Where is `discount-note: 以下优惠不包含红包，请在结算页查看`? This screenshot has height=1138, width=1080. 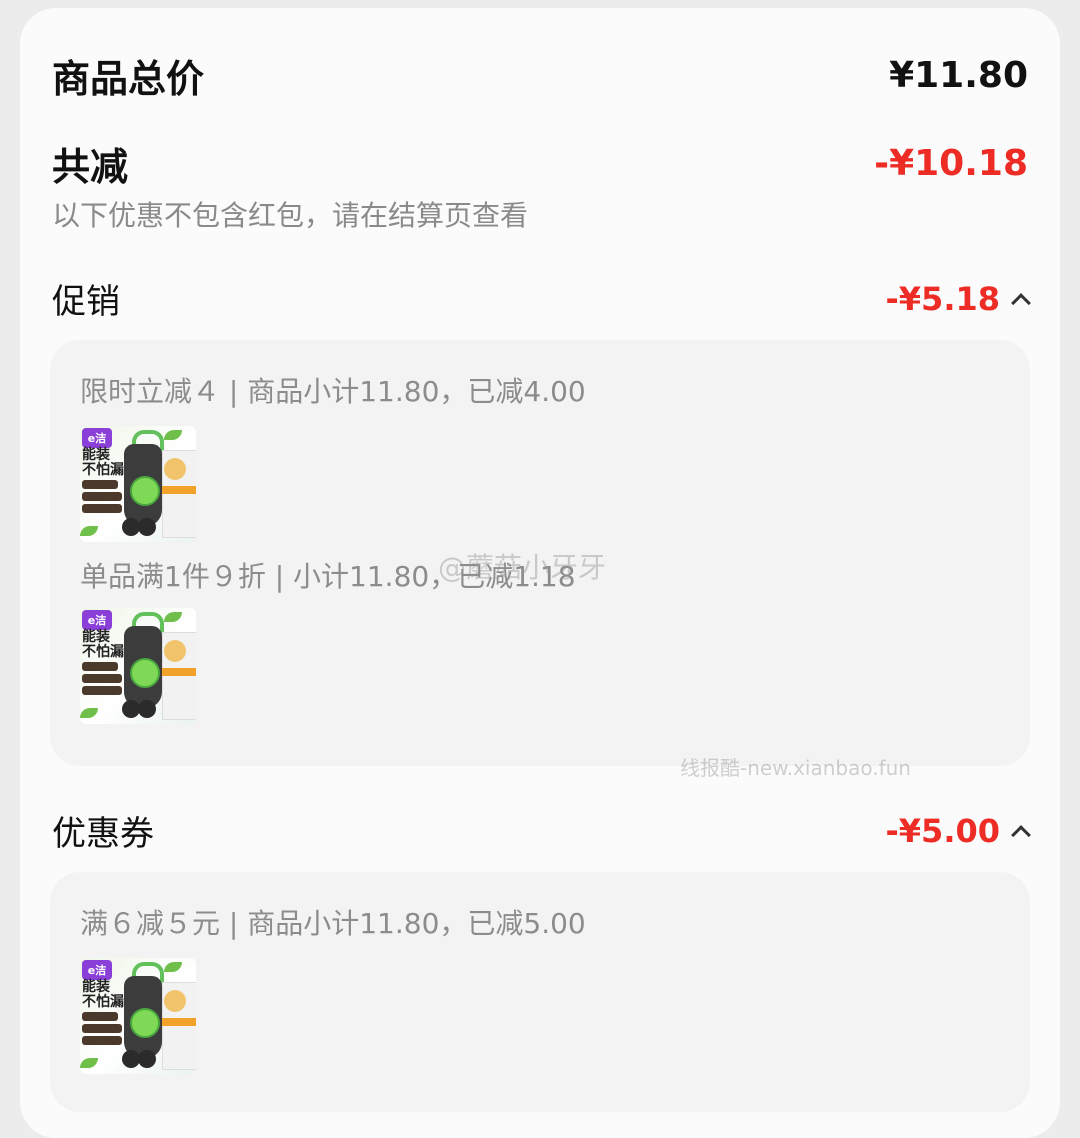
discount-note: 以下优惠不包含红包，请在结算页查看 is located at coordinates (290, 215).